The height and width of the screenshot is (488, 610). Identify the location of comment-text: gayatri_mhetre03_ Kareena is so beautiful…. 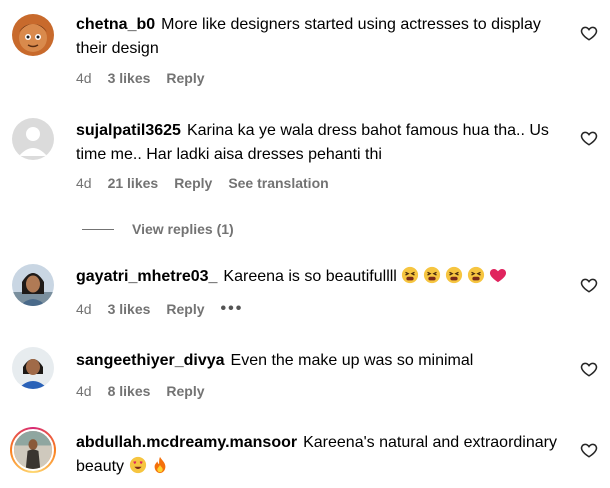
(326, 277).